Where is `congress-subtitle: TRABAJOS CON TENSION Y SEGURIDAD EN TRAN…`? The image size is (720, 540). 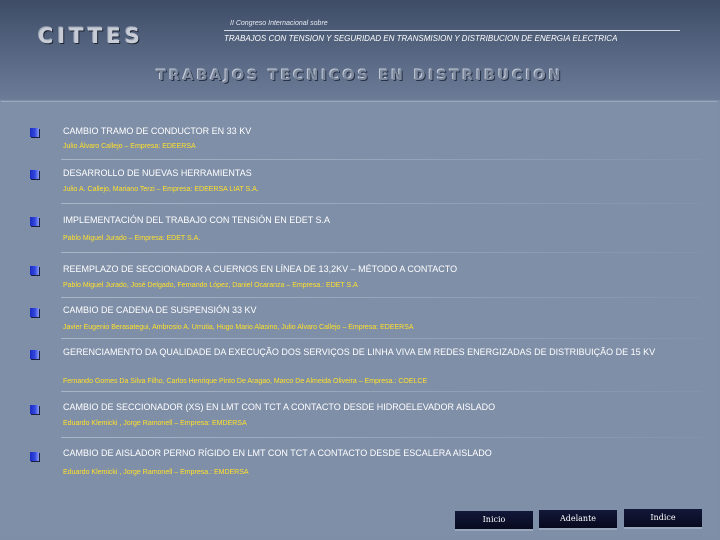
congress-subtitle: TRABAJOS CON TENSION Y SEGURIDAD EN TRAN… is located at coordinates (421, 38).